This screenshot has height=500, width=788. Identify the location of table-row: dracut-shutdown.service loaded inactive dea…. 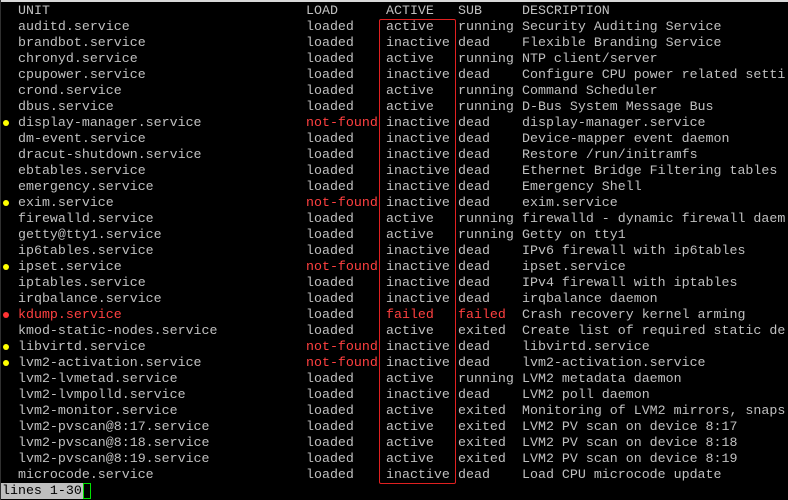
(394, 155).